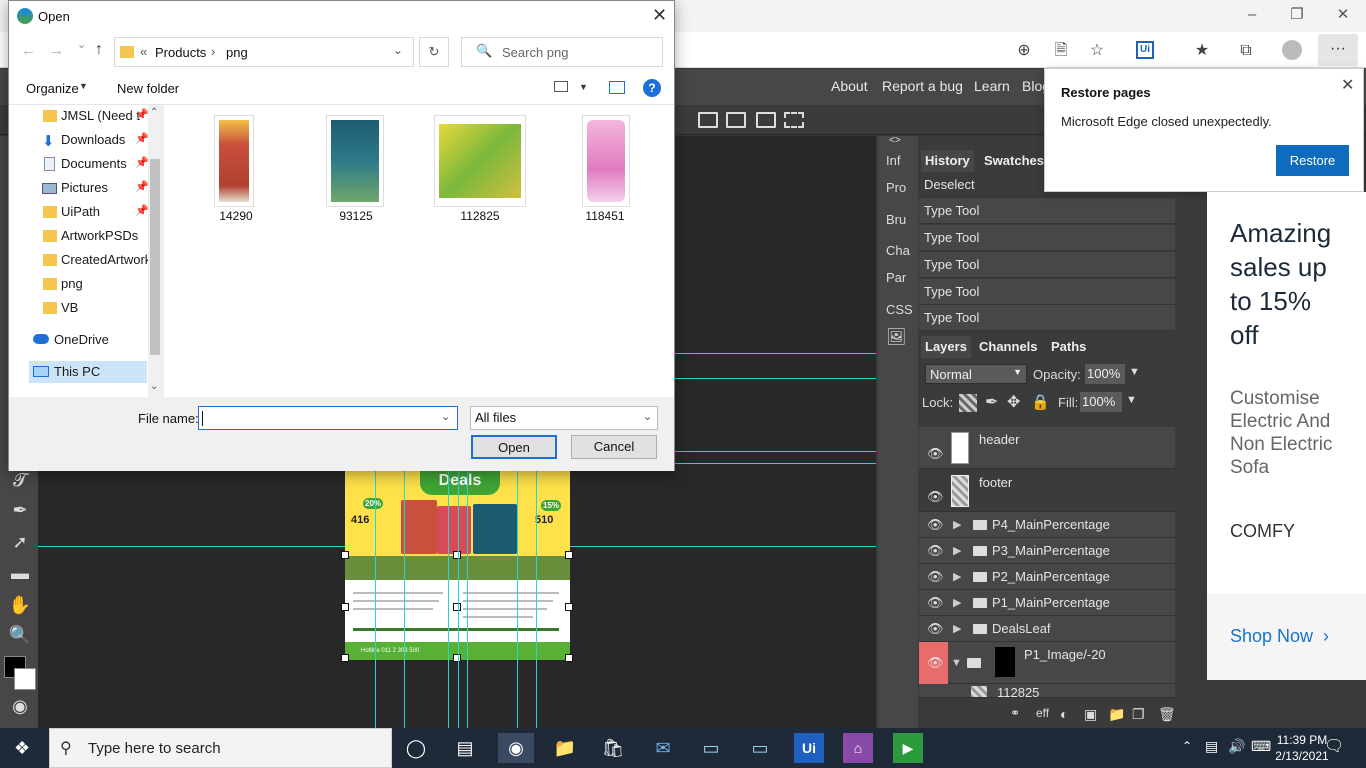 The image size is (1366, 768). What do you see at coordinates (1047, 551) in the screenshot?
I see `layer-row: 👁 ▶ P3_MainPercentage` at bounding box center [1047, 551].